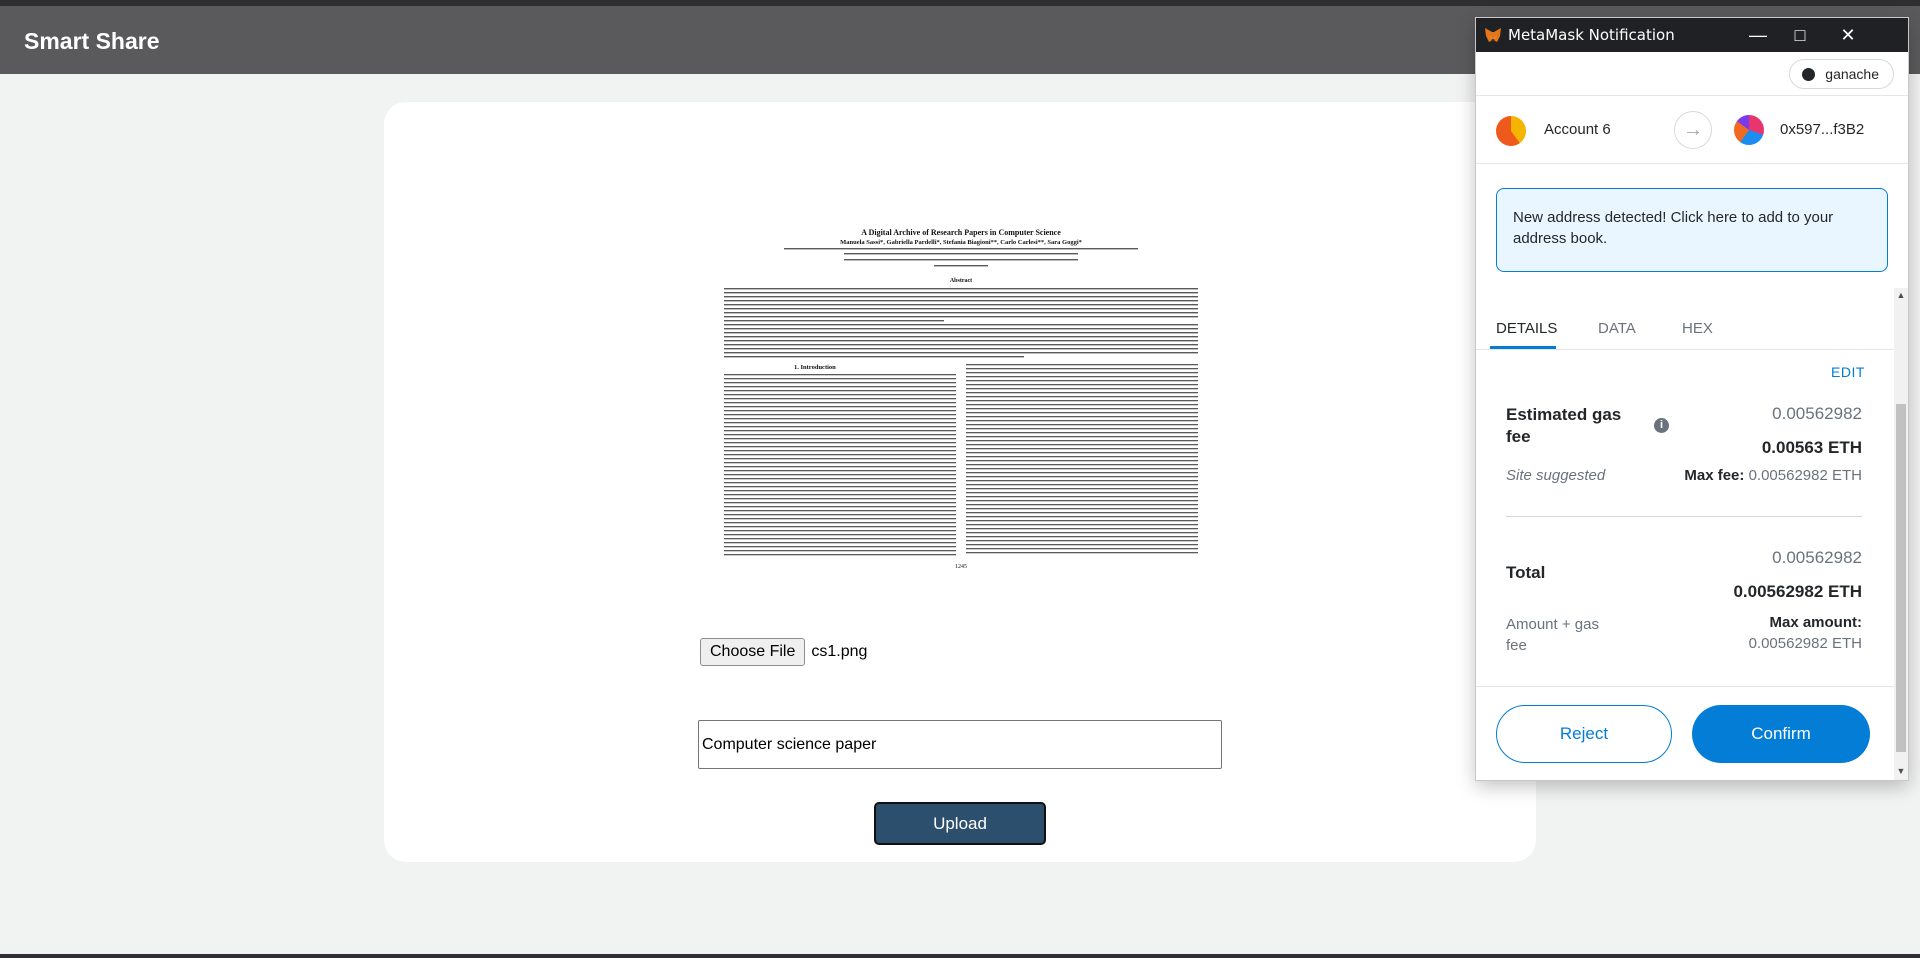 This screenshot has height=958, width=1920. What do you see at coordinates (960, 956) in the screenshot?
I see `bottom-strip` at bounding box center [960, 956].